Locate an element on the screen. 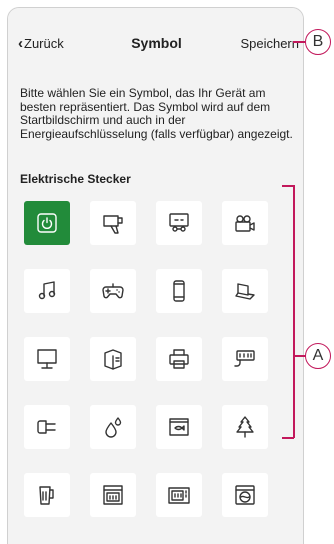  gamepad-icon is located at coordinates (113, 291).